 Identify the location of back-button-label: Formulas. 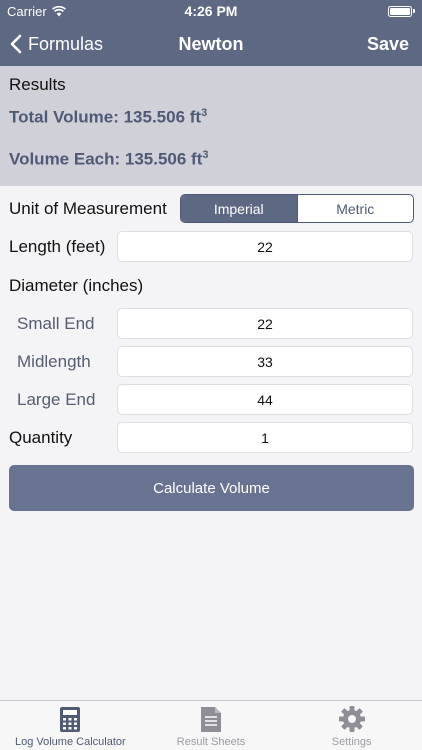
(66, 43).